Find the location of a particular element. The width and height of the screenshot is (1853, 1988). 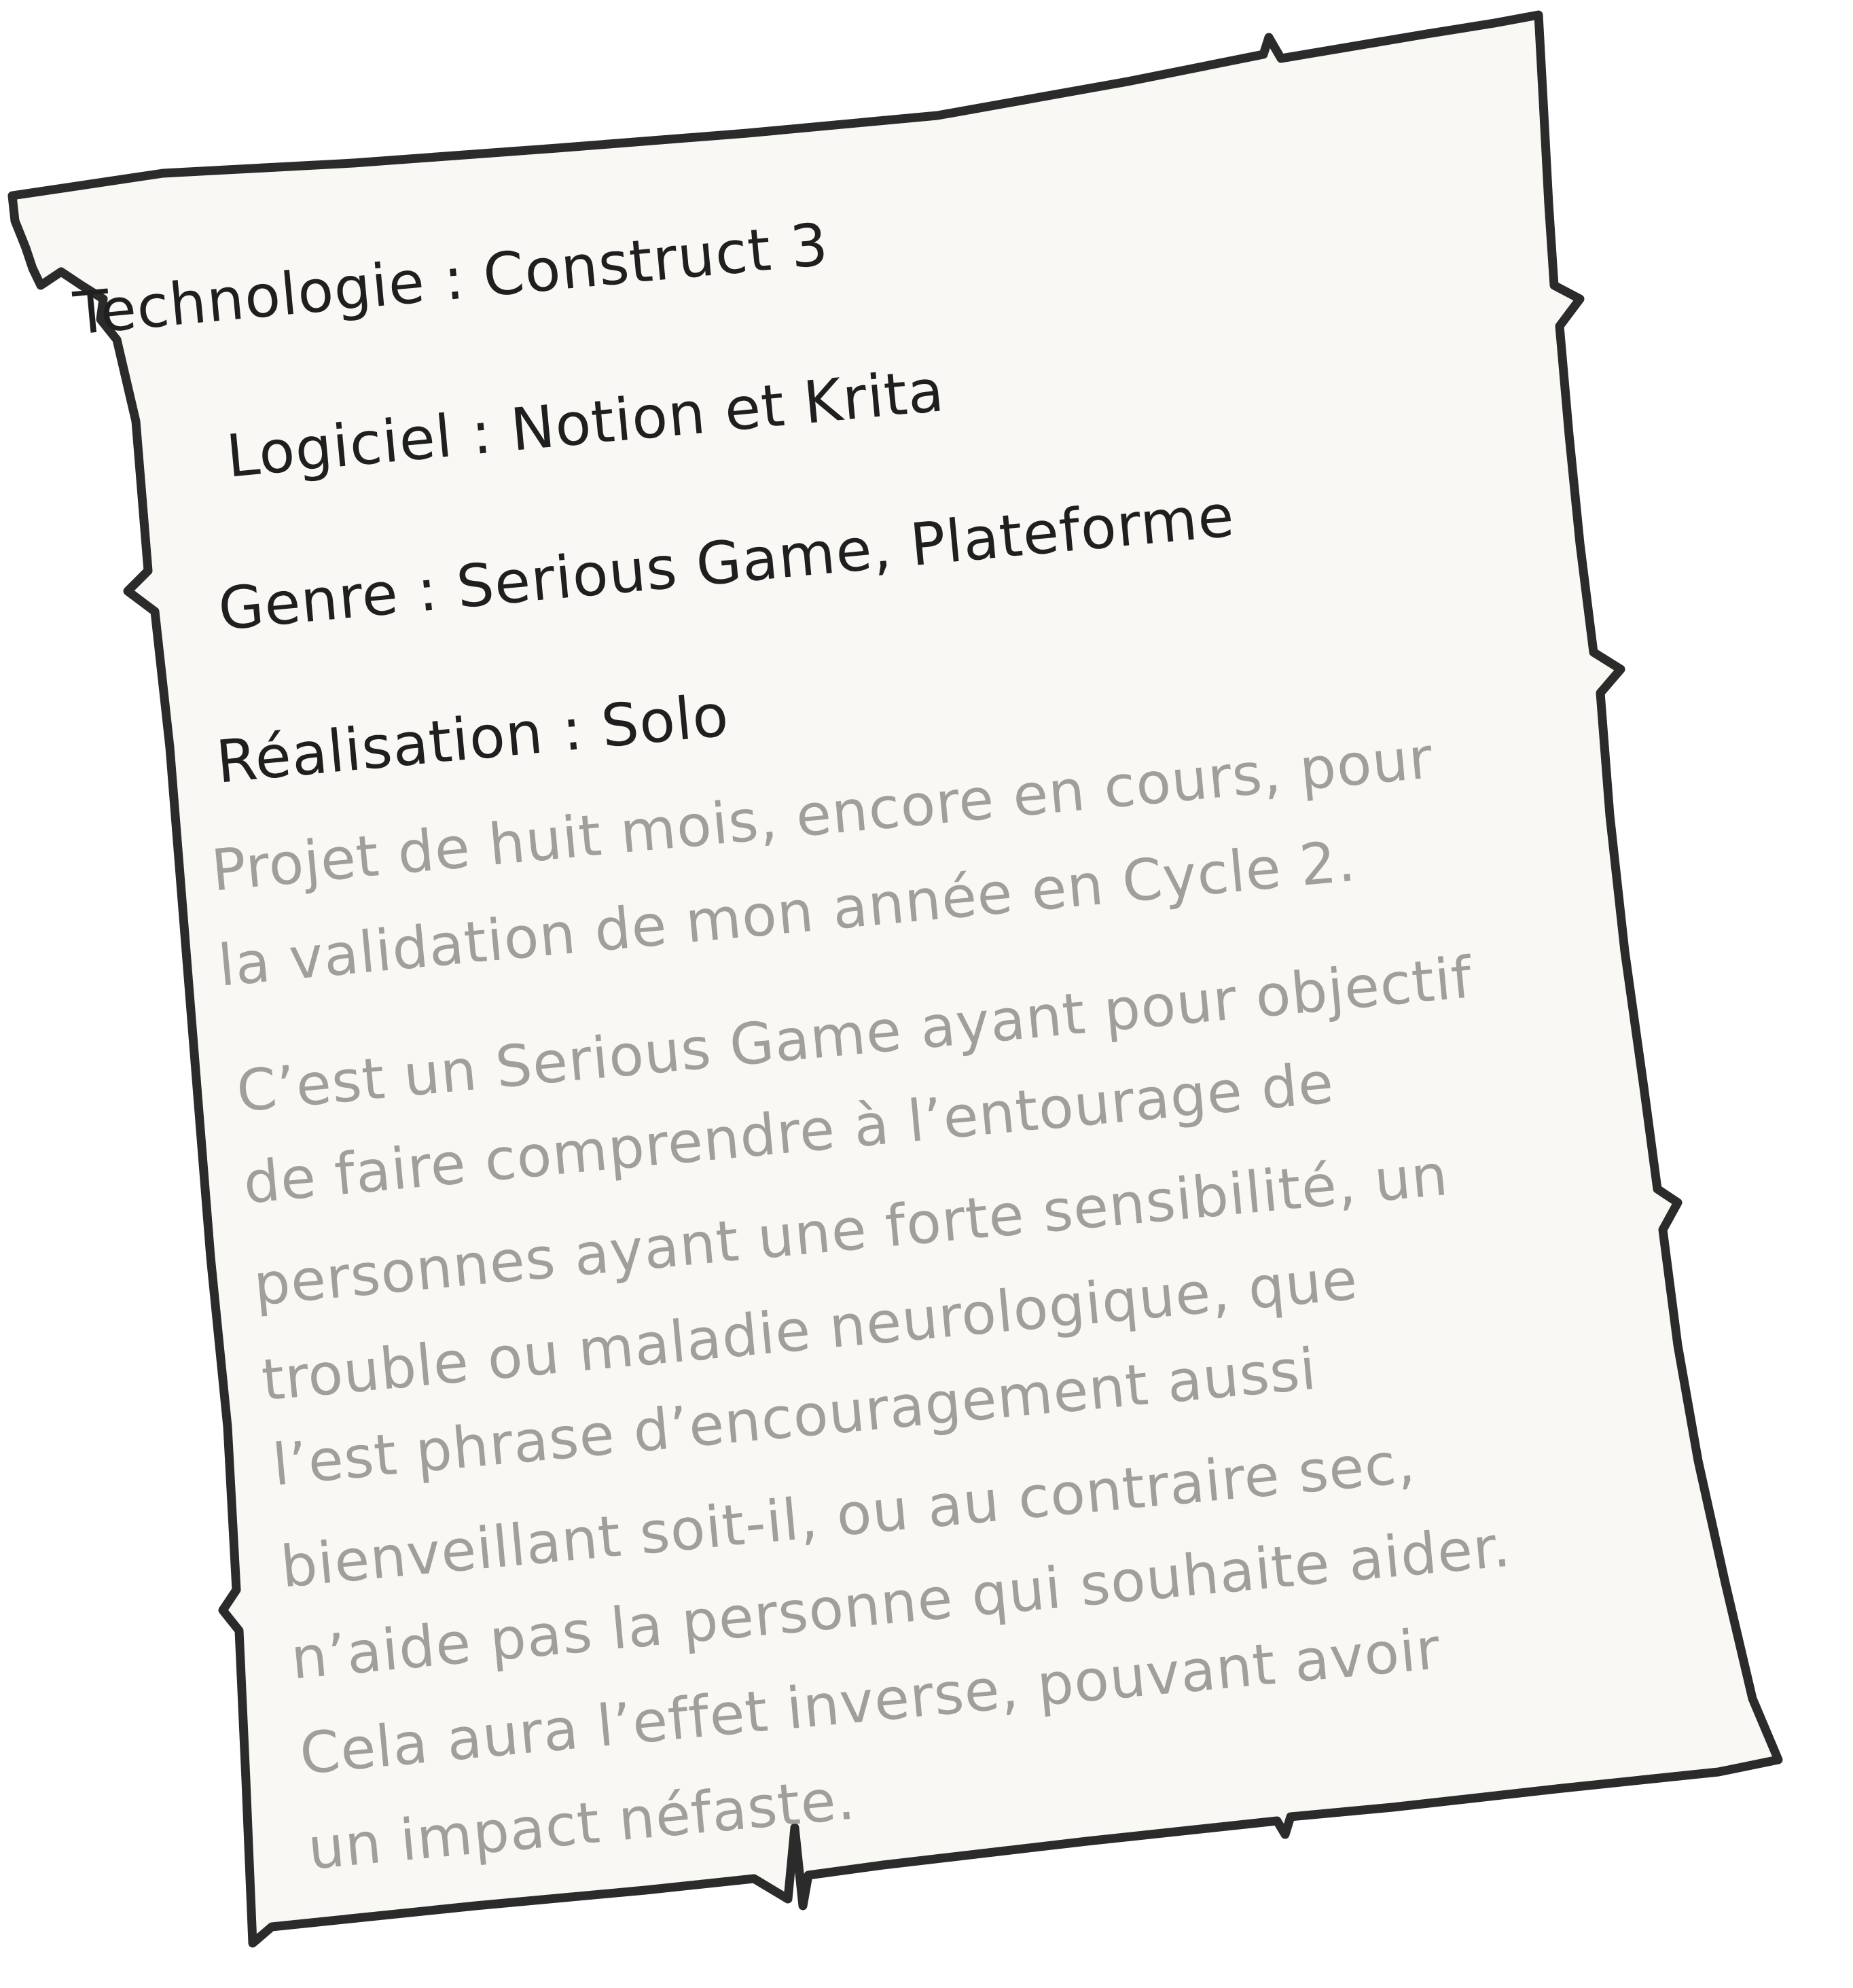

field-genre: Genre : Serious Game, Plateforme is located at coordinates (726, 563).